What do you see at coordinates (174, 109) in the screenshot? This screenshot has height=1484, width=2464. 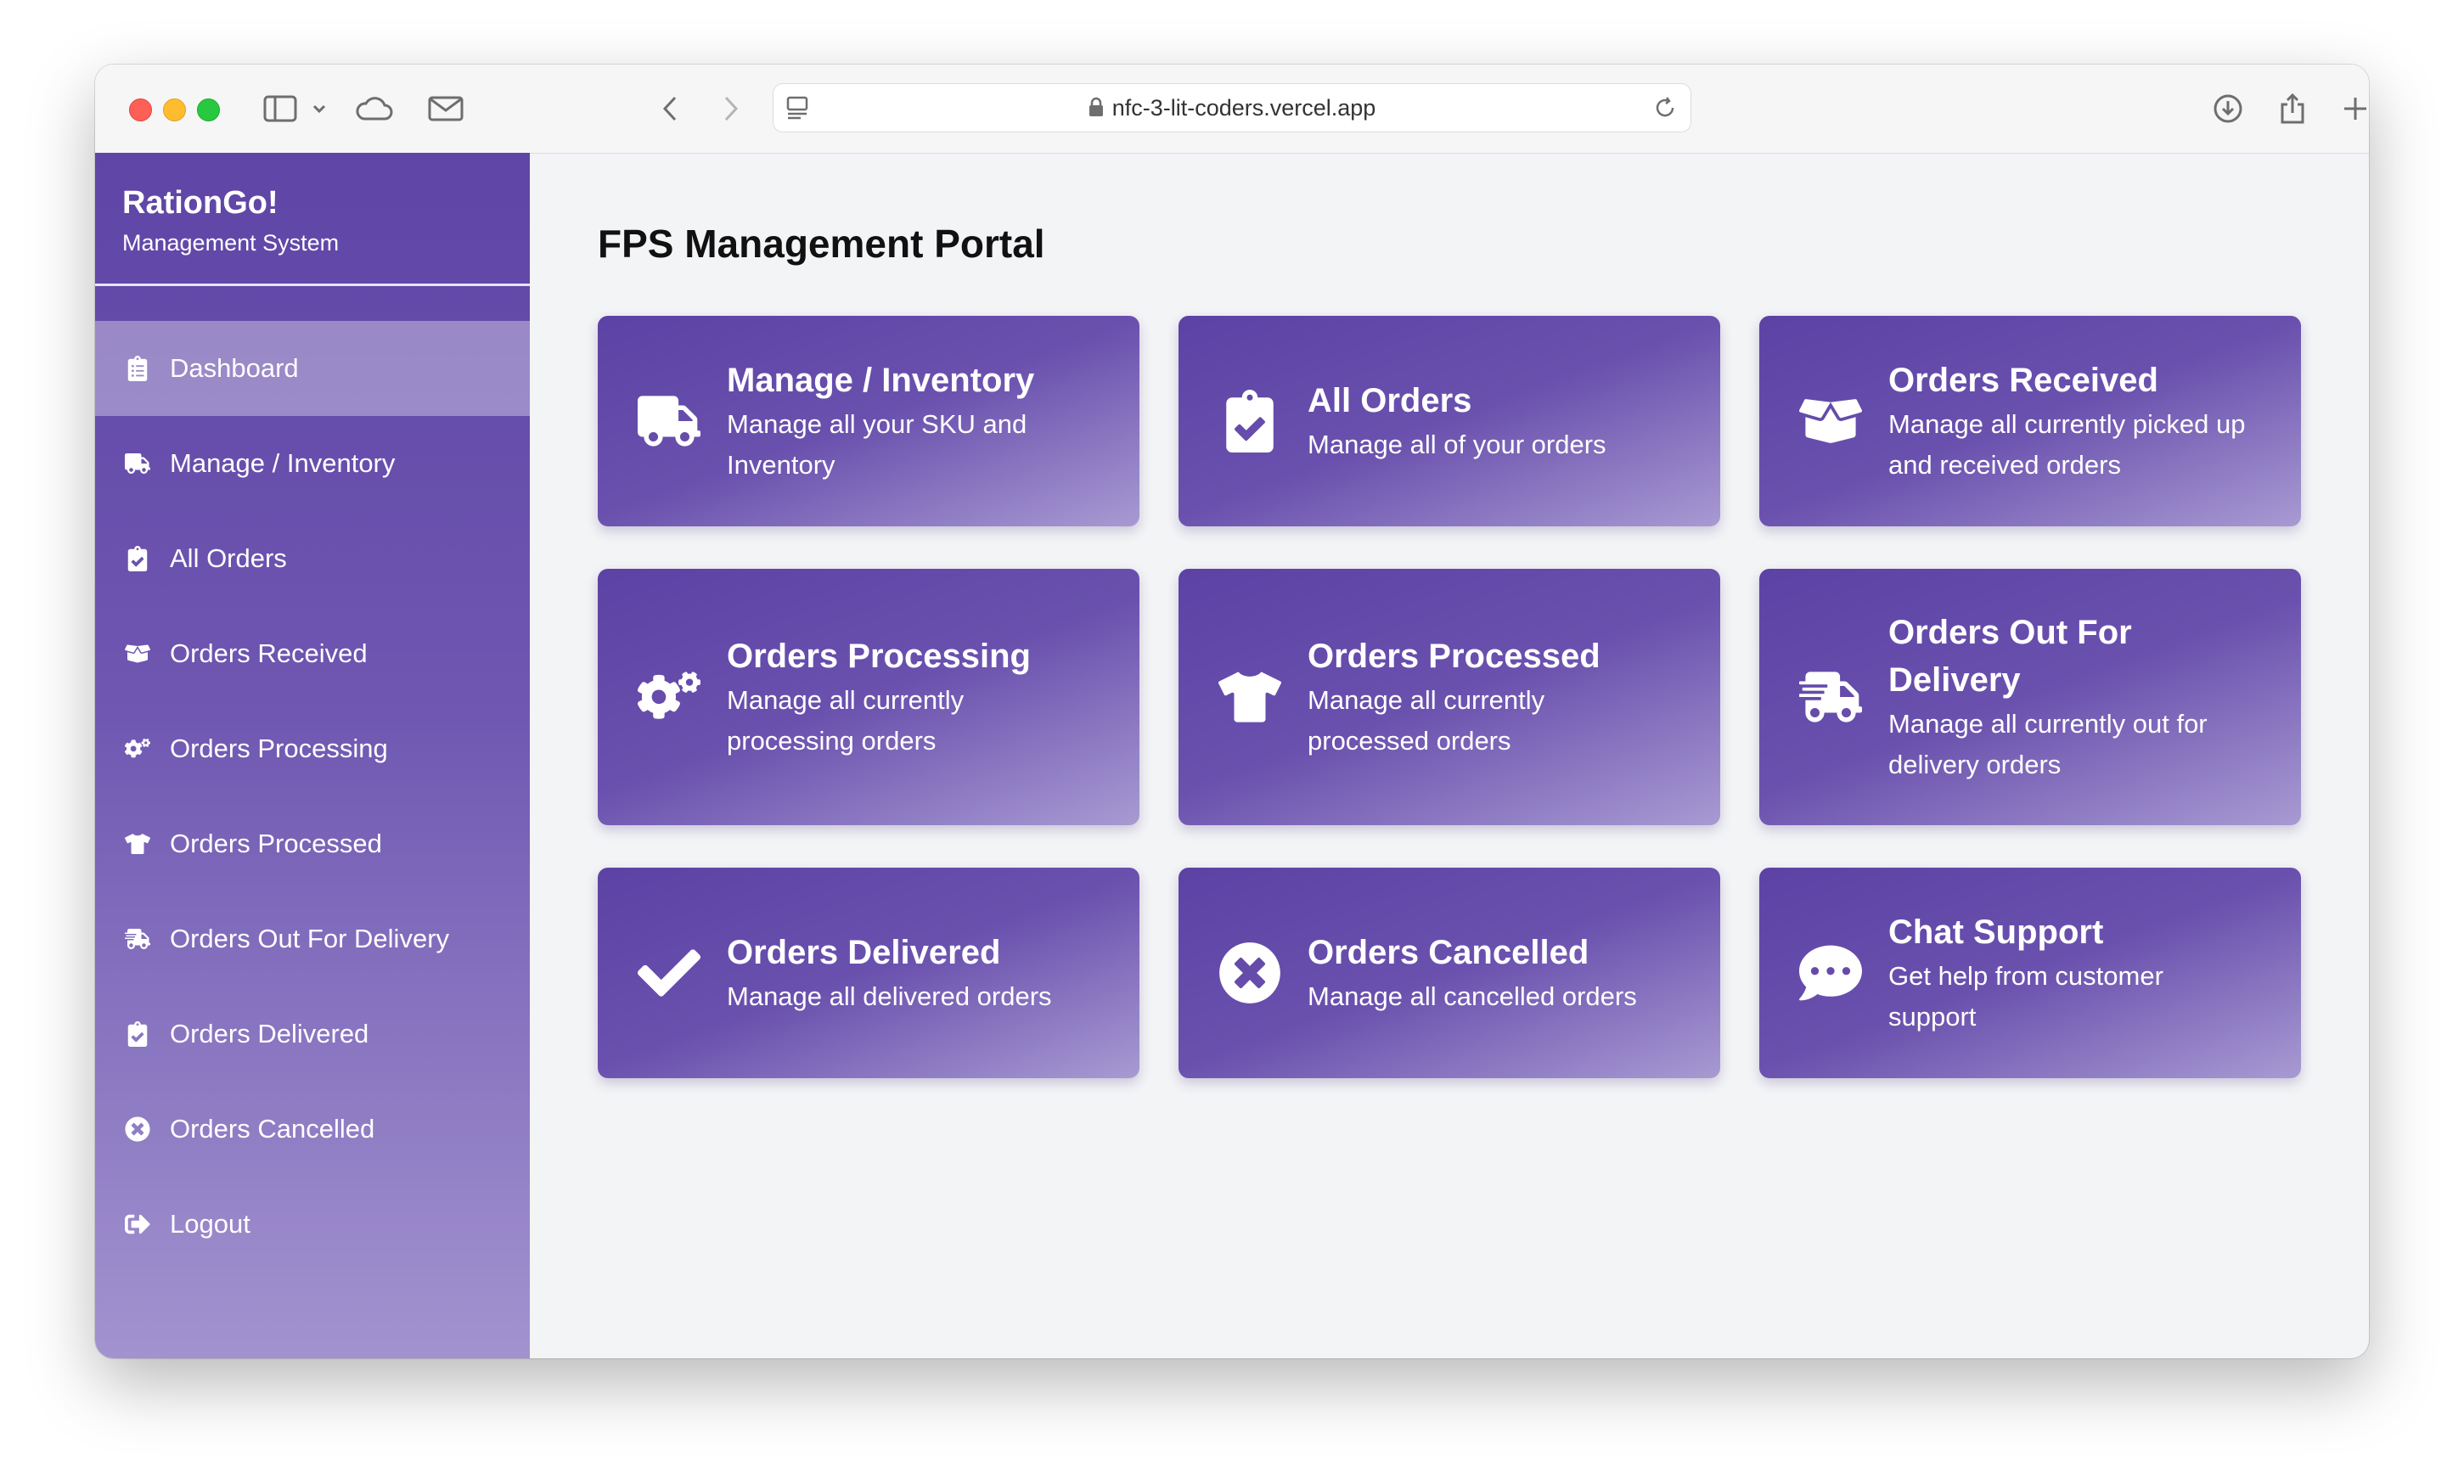 I see `minimize-window-button` at bounding box center [174, 109].